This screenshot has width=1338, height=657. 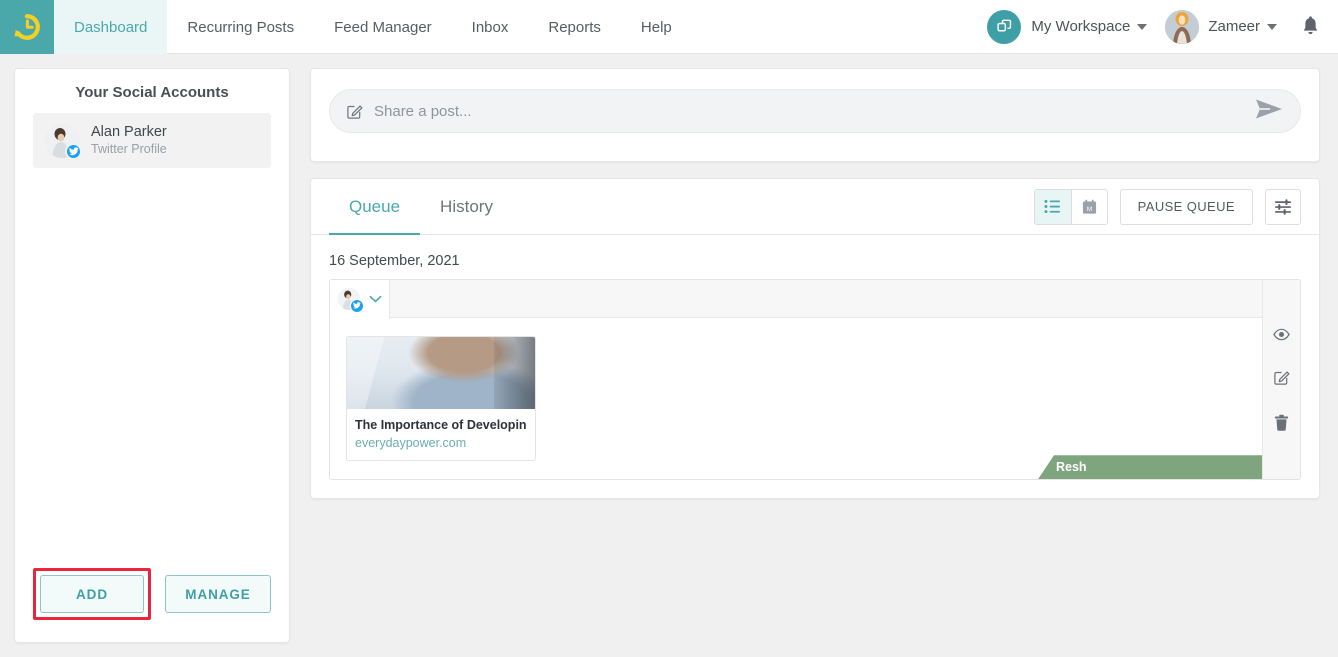 I want to click on post-action-rail, so click(x=1281, y=380).